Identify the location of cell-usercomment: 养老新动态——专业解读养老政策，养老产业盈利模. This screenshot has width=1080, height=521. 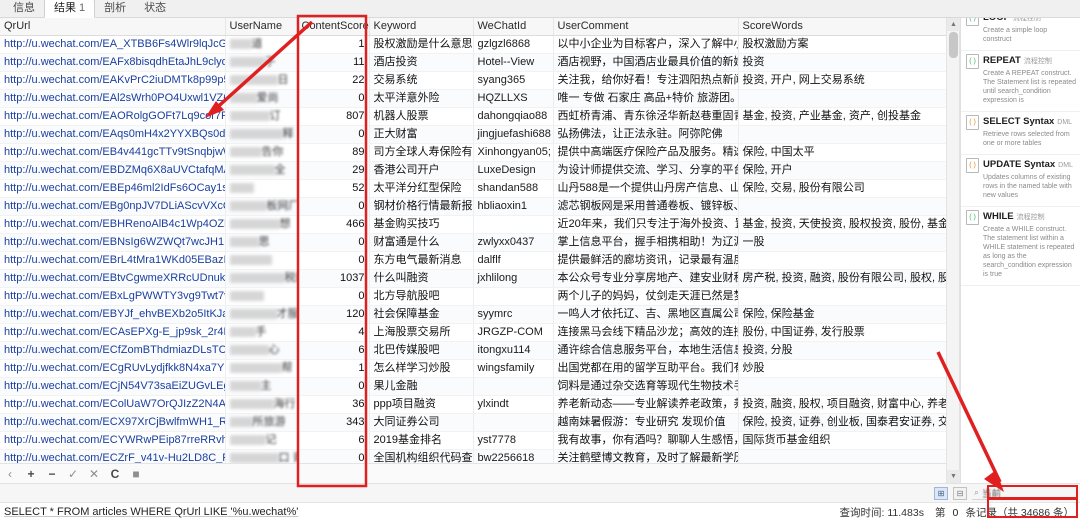
(646, 404).